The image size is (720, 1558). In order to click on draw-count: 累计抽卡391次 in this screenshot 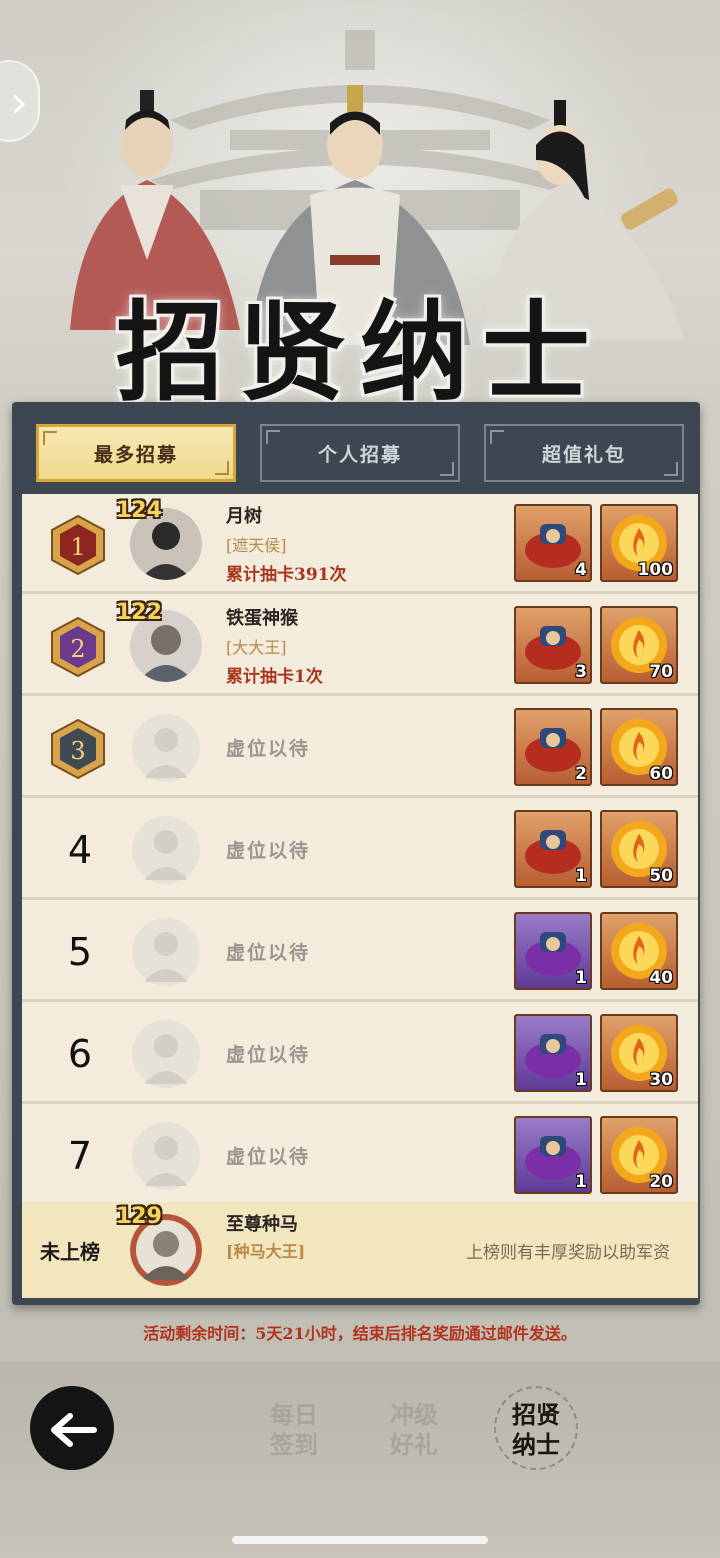, I will do `click(286, 575)`.